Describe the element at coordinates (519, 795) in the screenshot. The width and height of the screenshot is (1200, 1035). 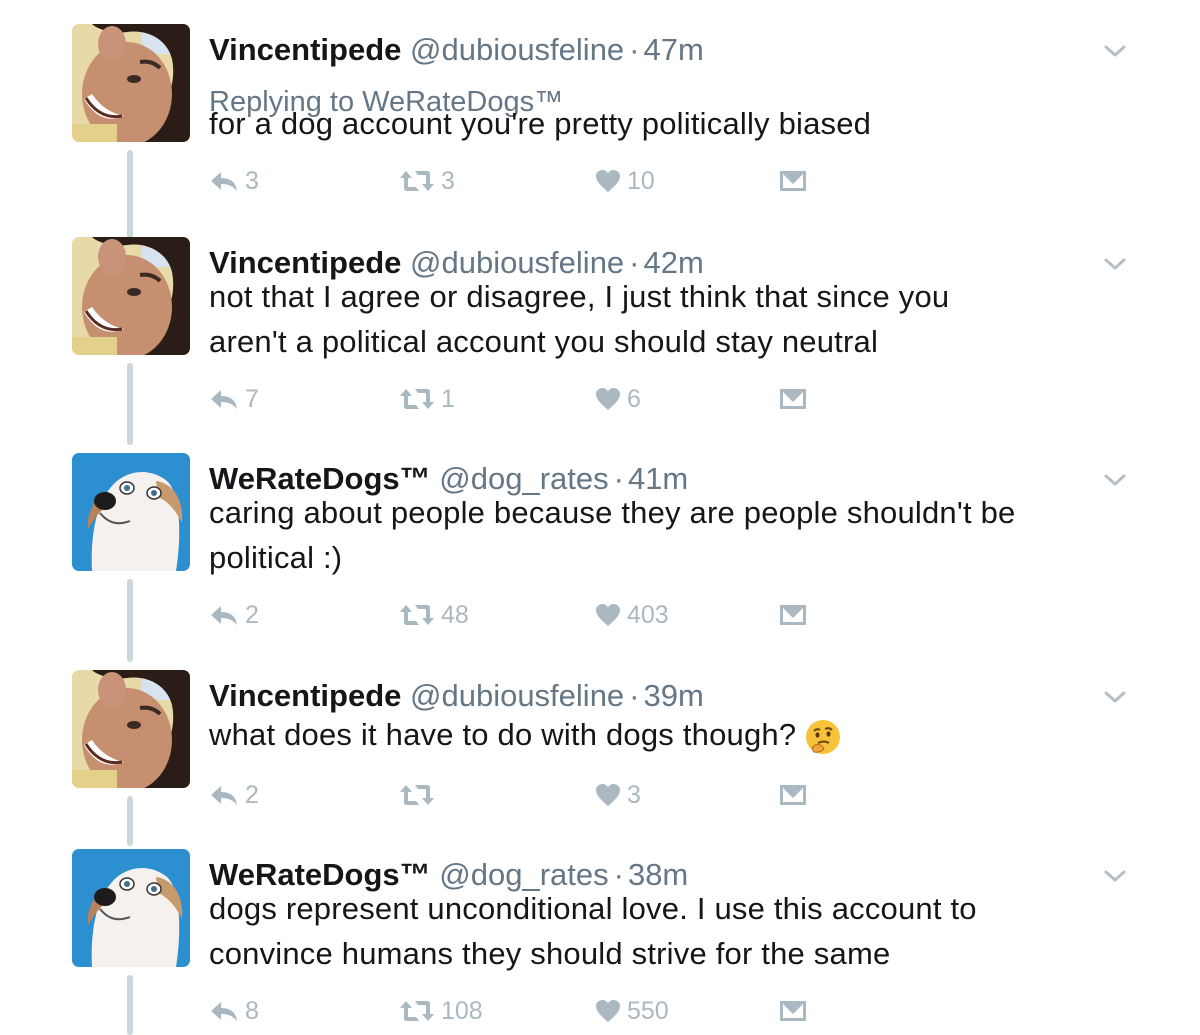
I see `tweet-actions: 2 3` at that location.